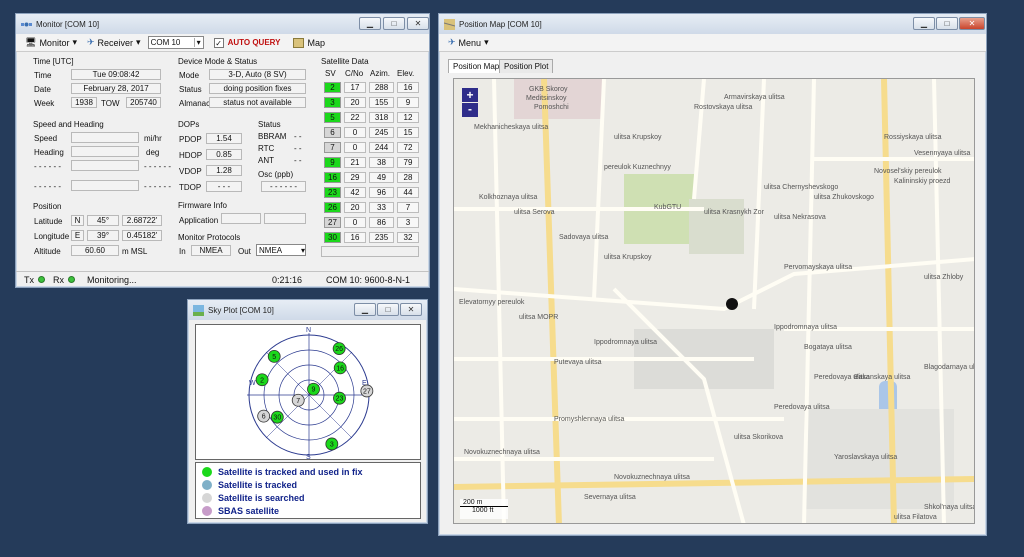 This screenshot has height=557, width=1024. Describe the element at coordinates (332, 147) in the screenshot. I see `sv-cell: 7` at that location.